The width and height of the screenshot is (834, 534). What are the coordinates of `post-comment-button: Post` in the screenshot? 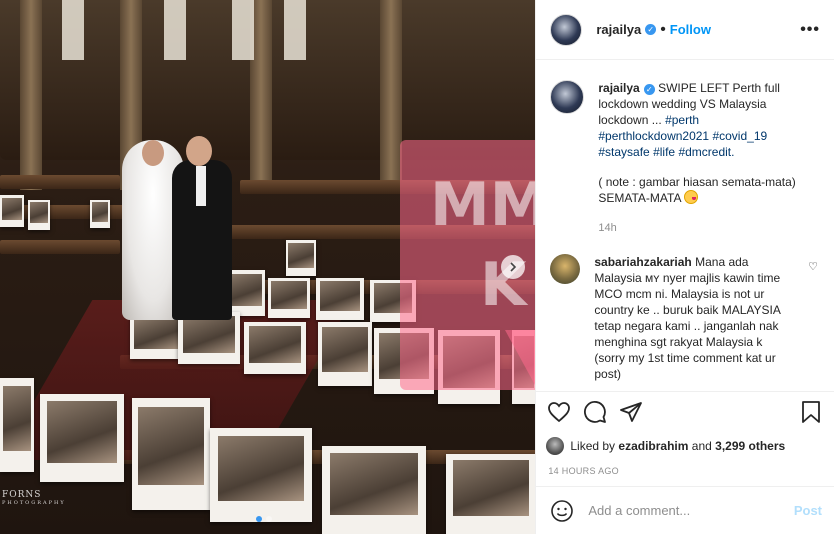 It's located at (808, 510).